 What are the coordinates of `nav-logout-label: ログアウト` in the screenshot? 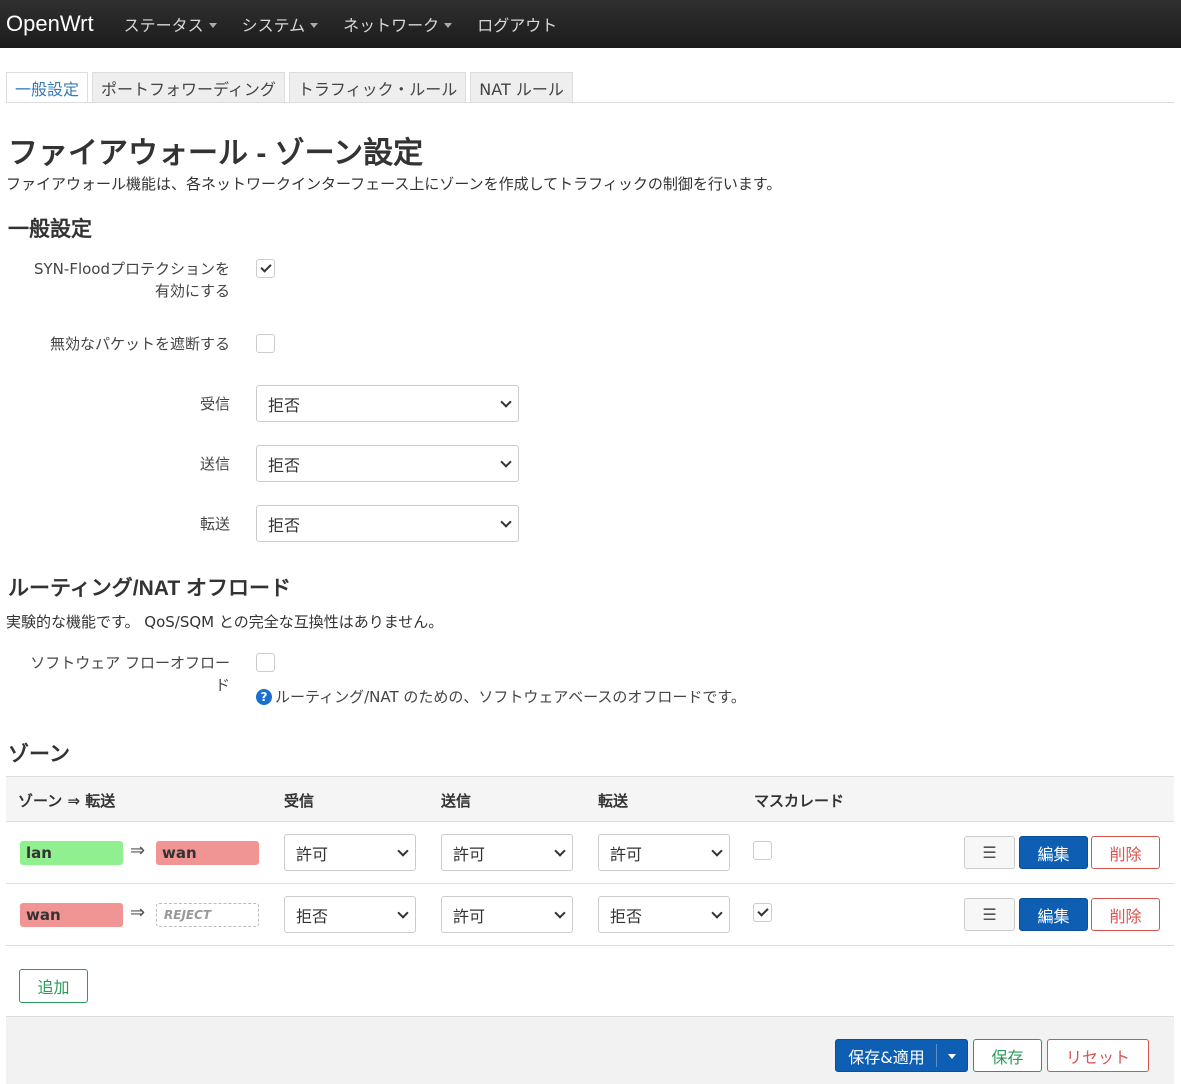 It's located at (517, 25).